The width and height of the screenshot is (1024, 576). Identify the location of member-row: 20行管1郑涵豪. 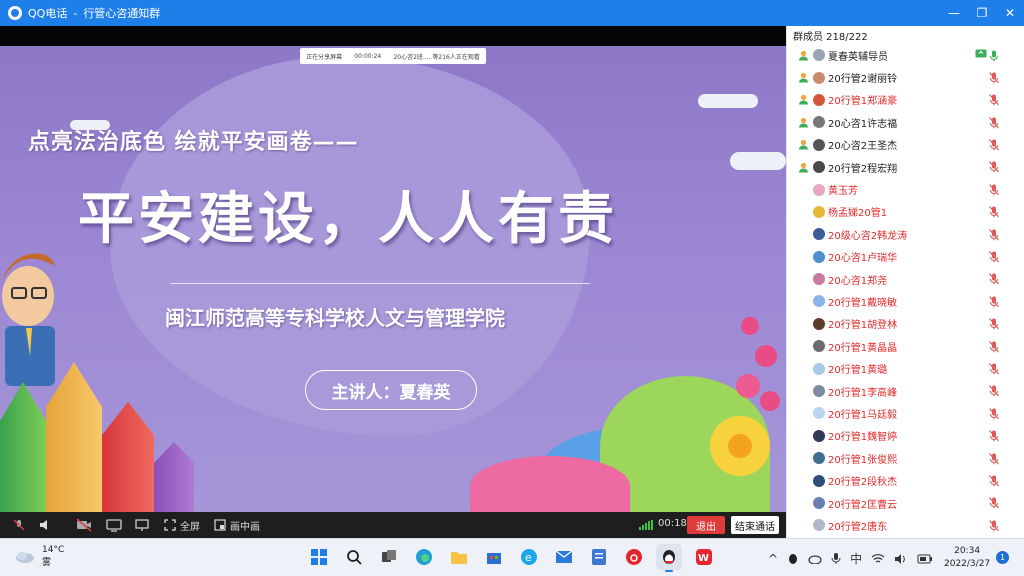
(905, 100).